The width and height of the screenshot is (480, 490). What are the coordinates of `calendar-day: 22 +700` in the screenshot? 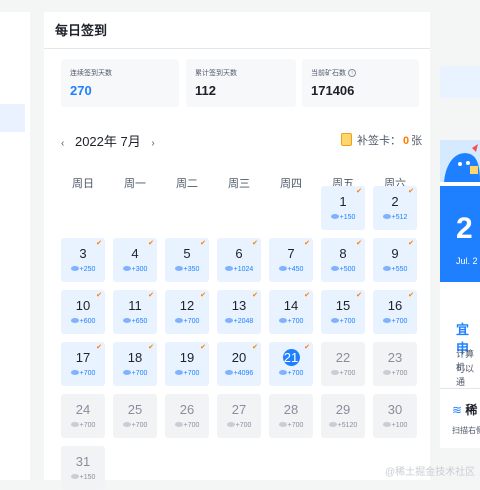 It's located at (343, 364).